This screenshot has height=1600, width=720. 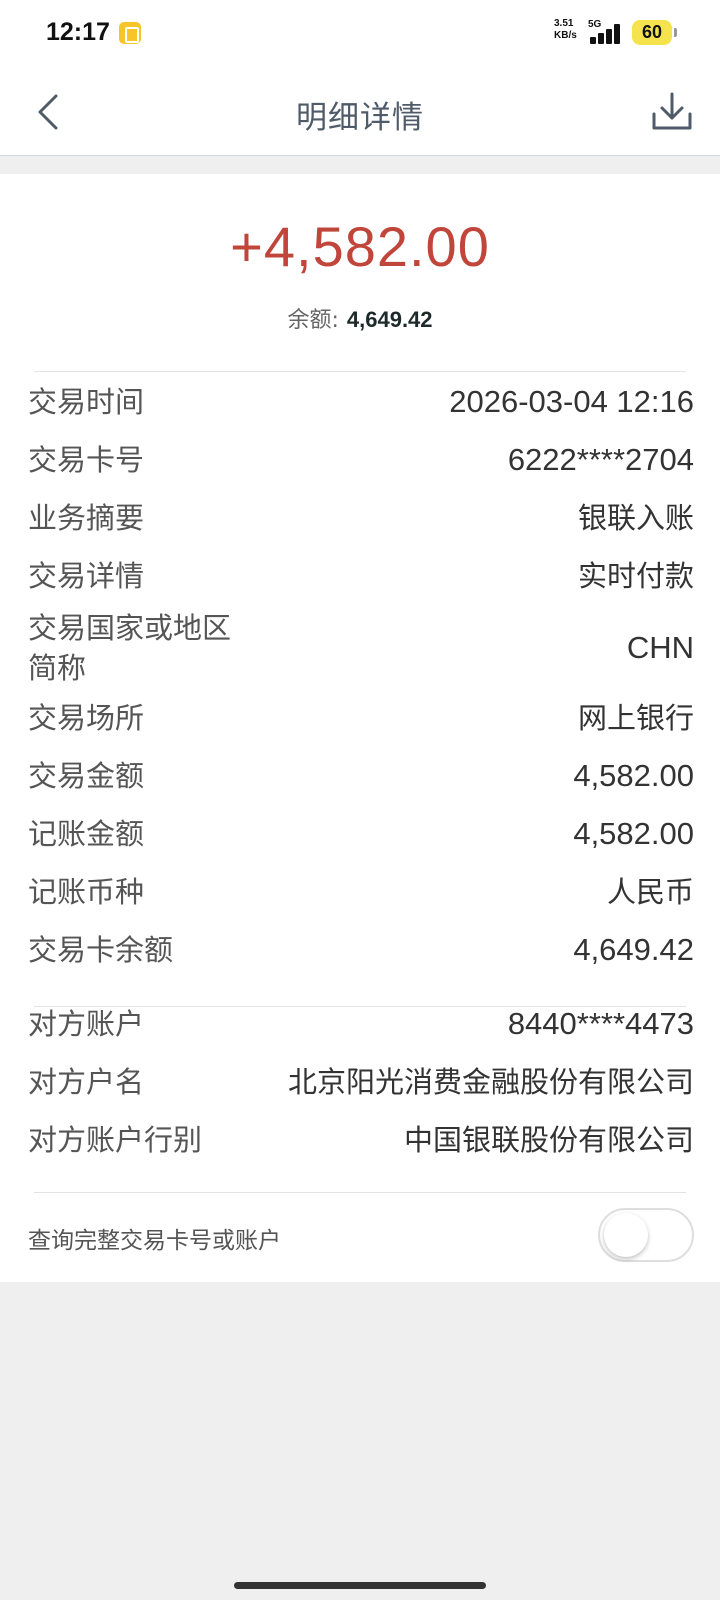 I want to click on counterparty-value: 8440****4473, so click(x=600, y=1023).